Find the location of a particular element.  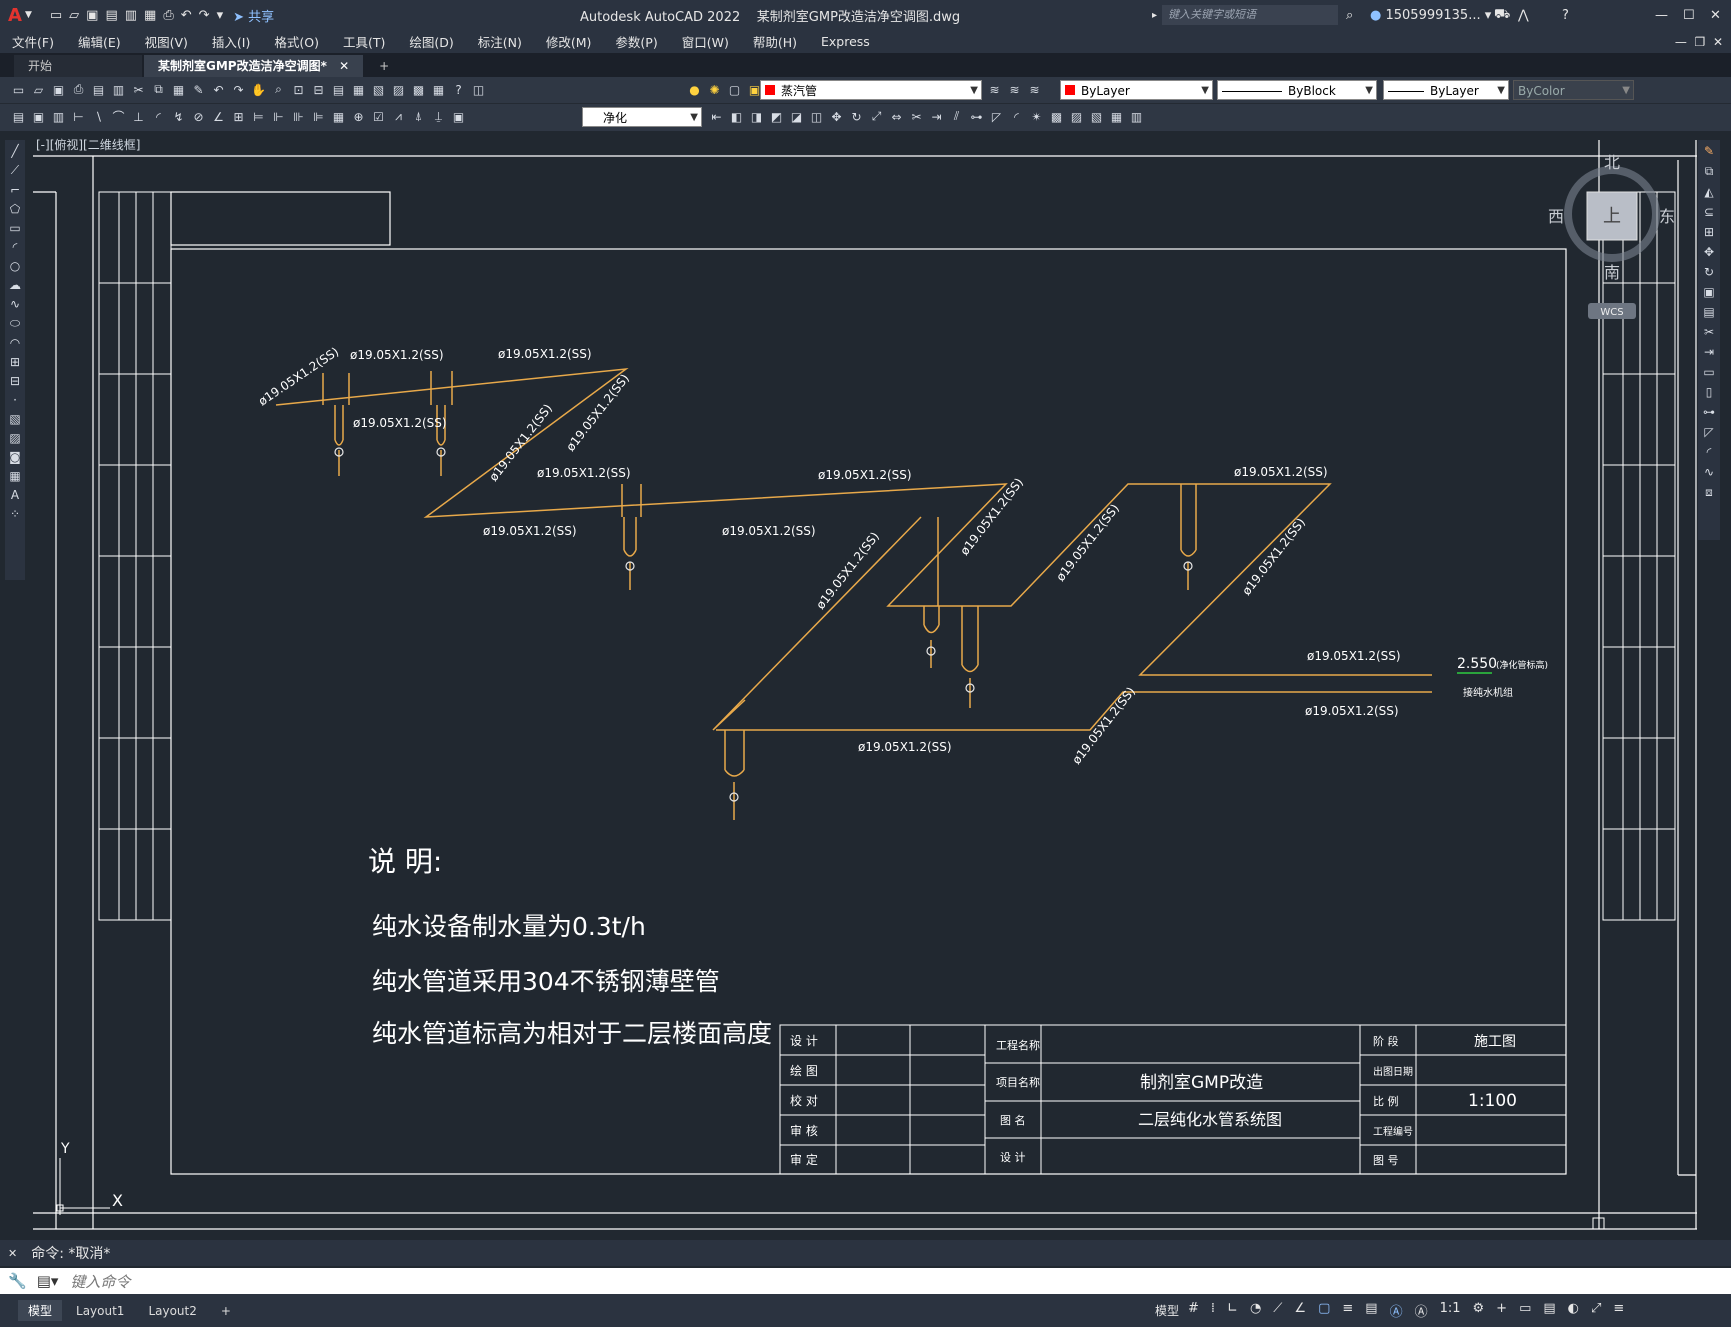

scale-icon: ⤢ is located at coordinates (876, 116).